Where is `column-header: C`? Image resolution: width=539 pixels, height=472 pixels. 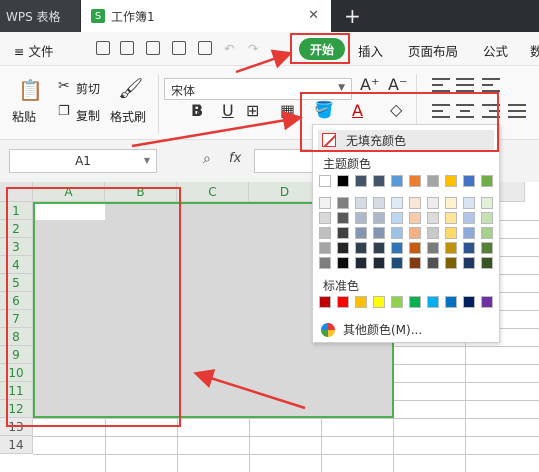
column-header: C is located at coordinates (213, 192).